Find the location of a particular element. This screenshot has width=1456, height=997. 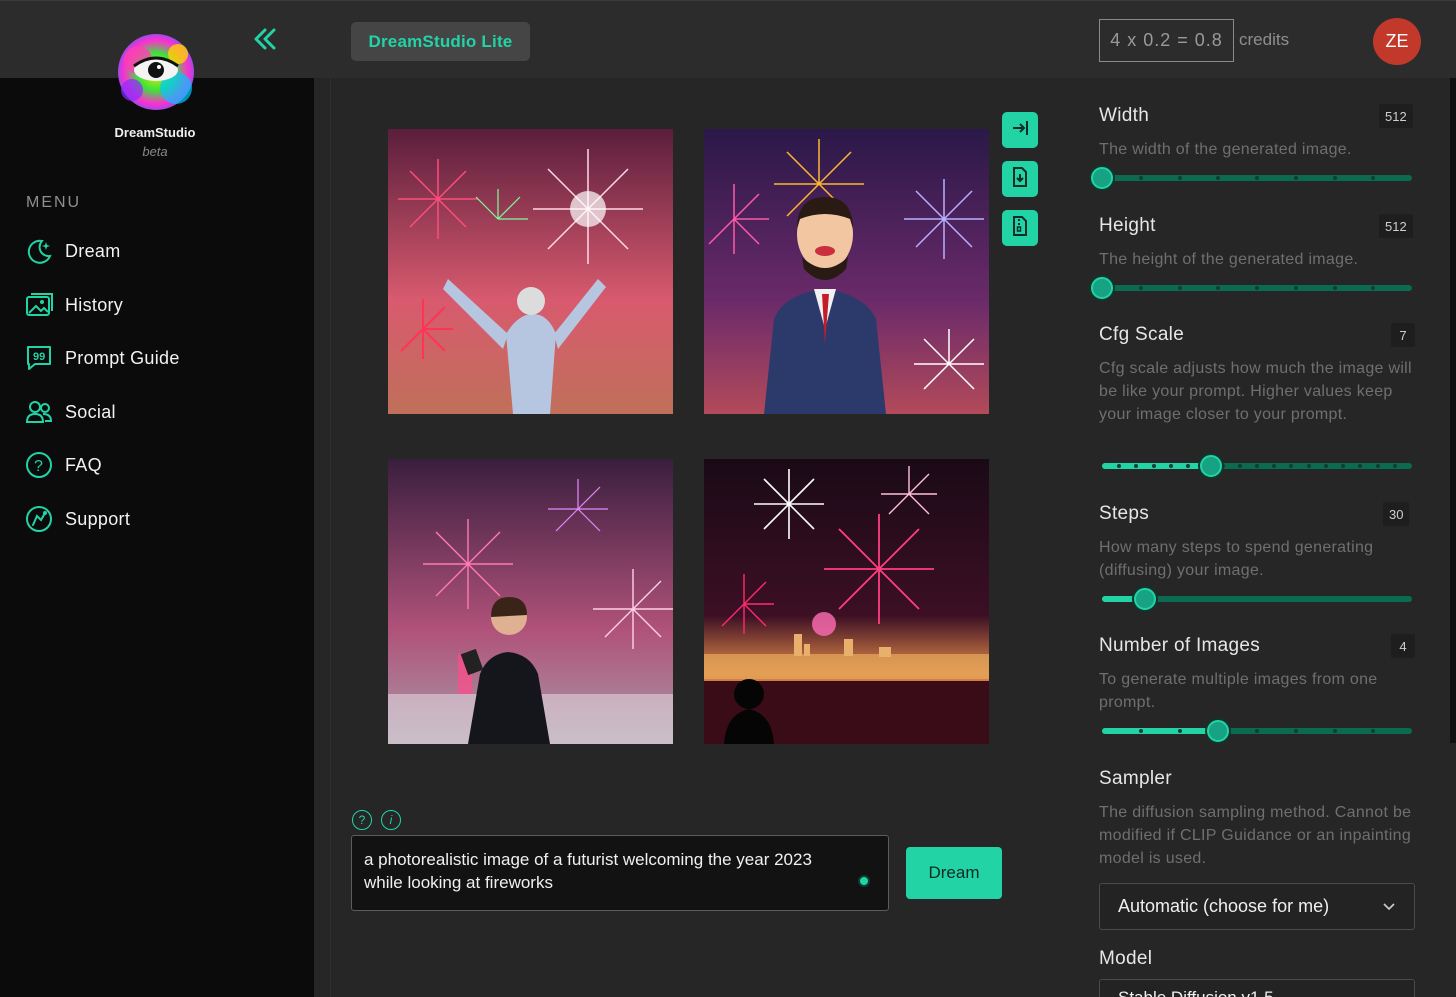

sidebar-item-support: Support is located at coordinates (77, 519).